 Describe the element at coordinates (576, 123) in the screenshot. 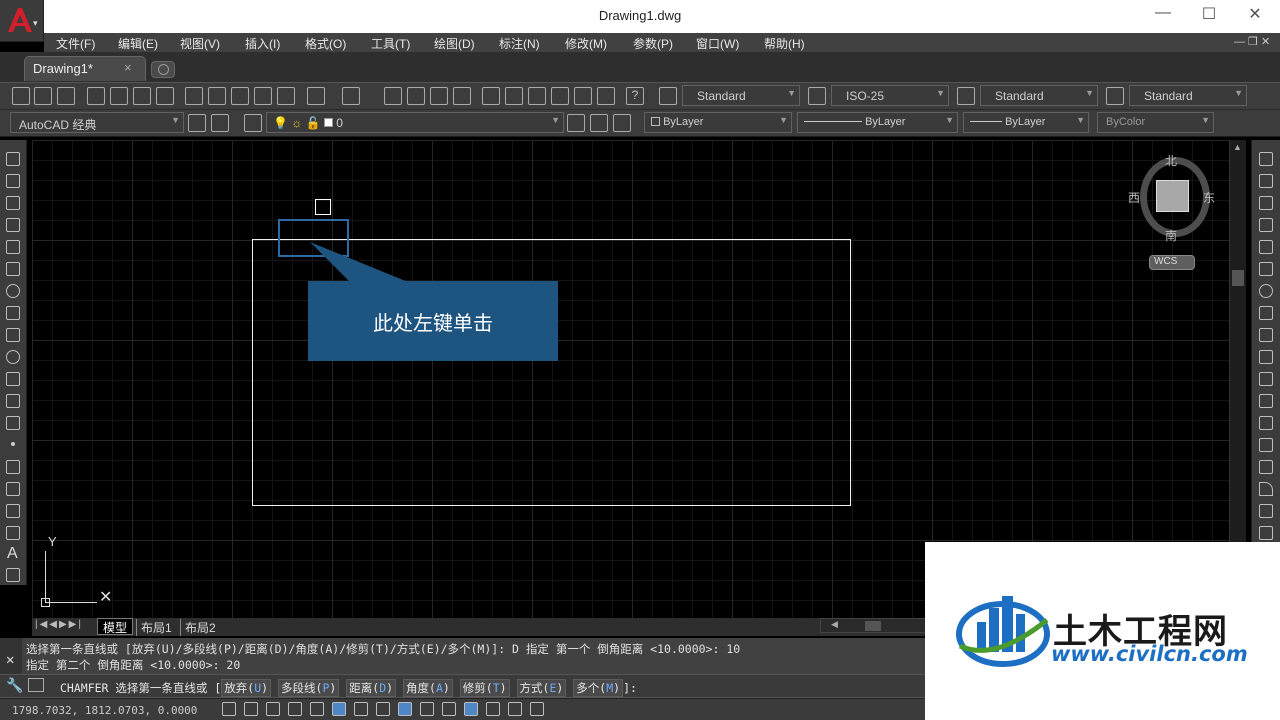

I see `make-current-layer-icon` at that location.